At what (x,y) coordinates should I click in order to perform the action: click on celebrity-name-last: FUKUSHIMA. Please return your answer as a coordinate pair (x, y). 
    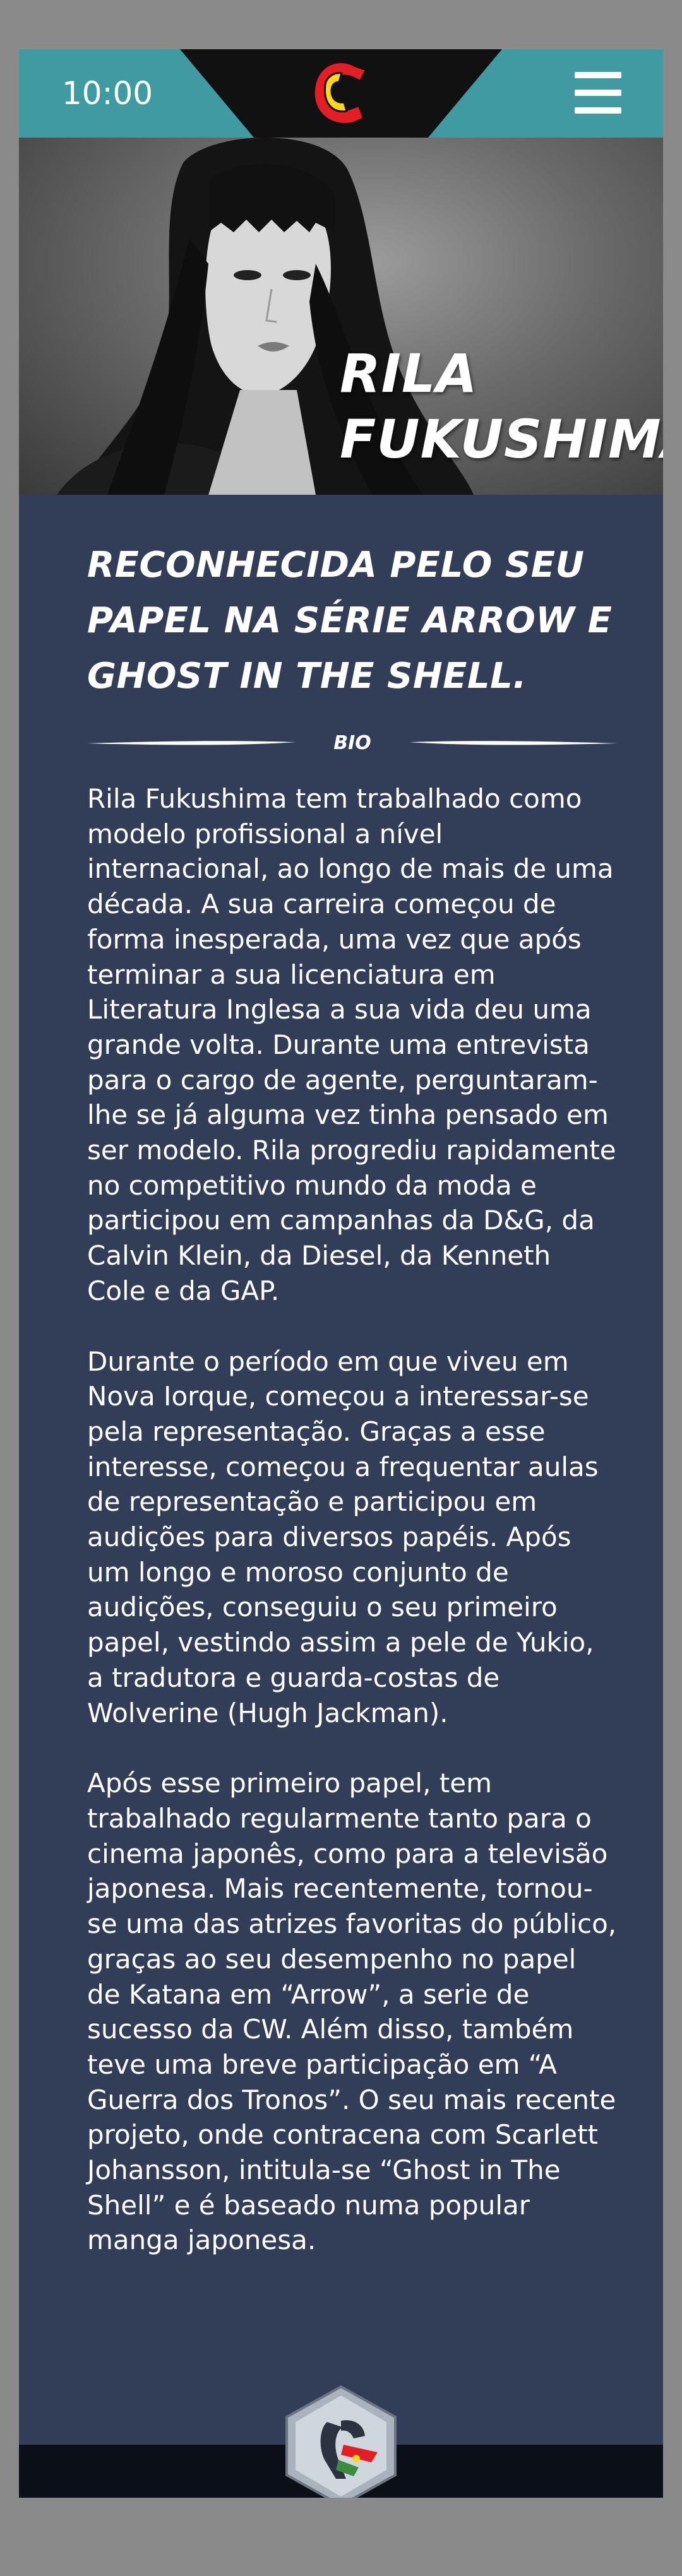
    Looking at the image, I should click on (501, 439).